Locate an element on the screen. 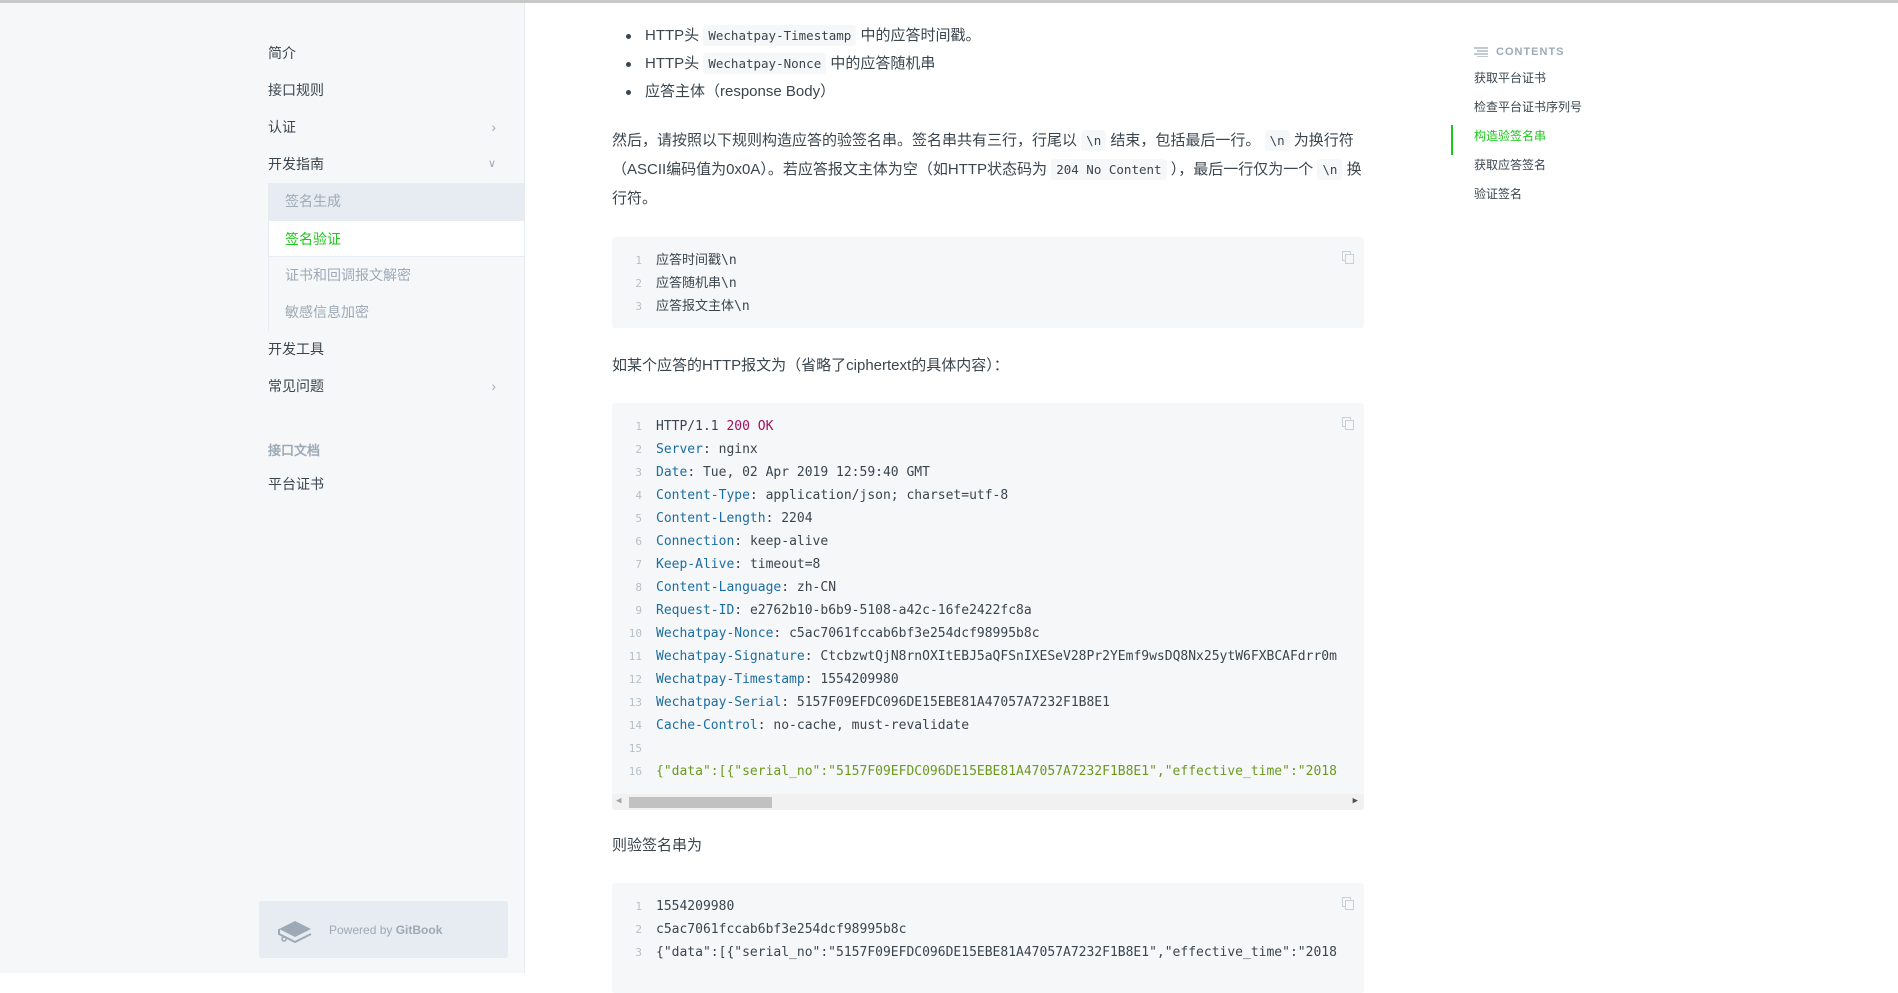 The width and height of the screenshot is (1898, 993). inline-code: Wechatpay-Nonce is located at coordinates (765, 63).